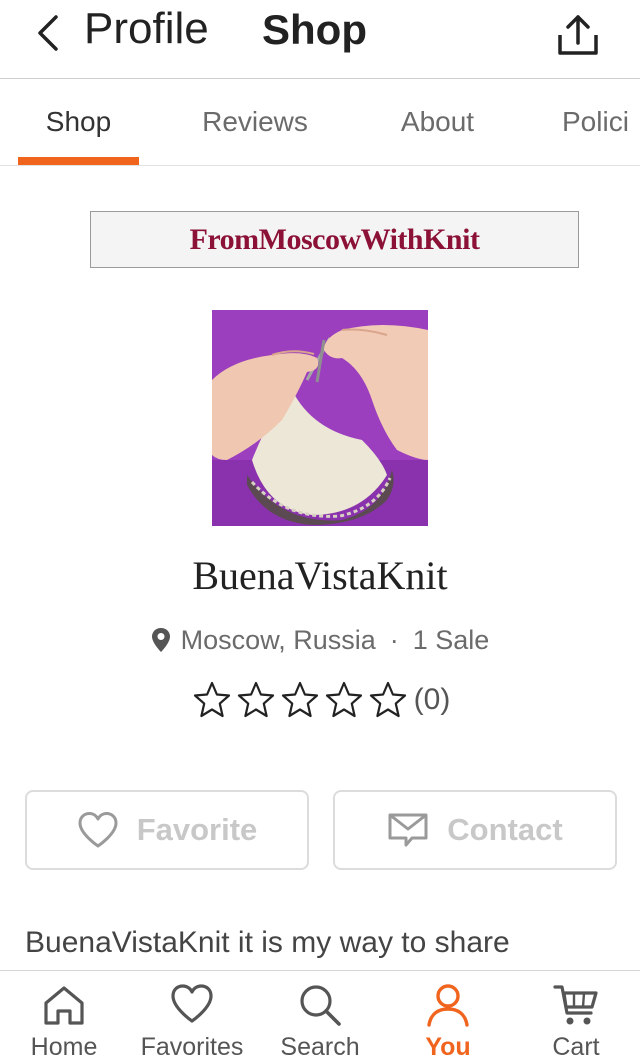 The image size is (640, 1064). Describe the element at coordinates (267, 942) in the screenshot. I see `shop-description: BuenaVistaKnit it is my way to share` at that location.